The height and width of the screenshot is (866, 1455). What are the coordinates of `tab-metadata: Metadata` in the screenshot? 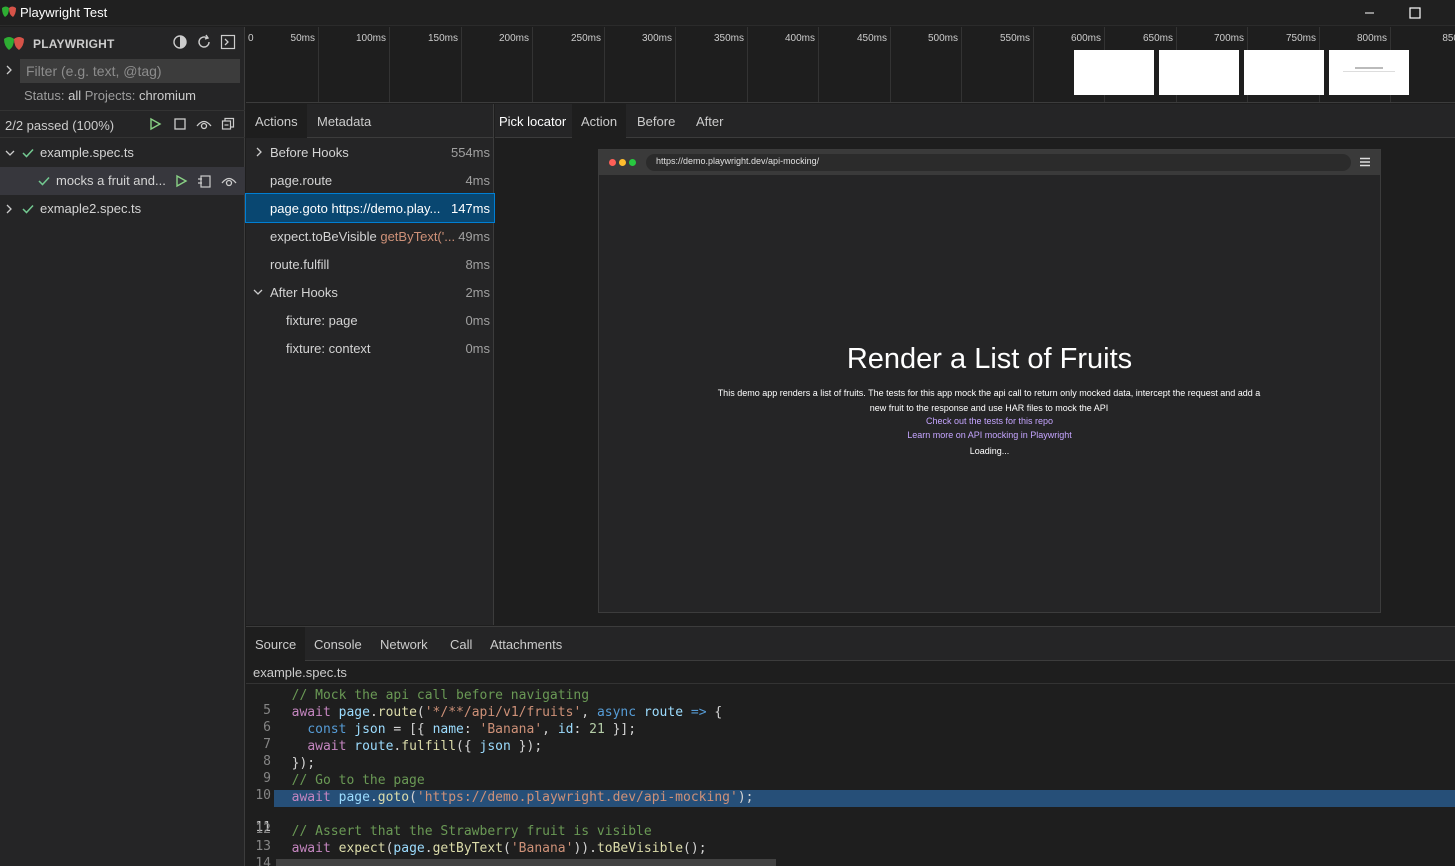 It's located at (344, 121).